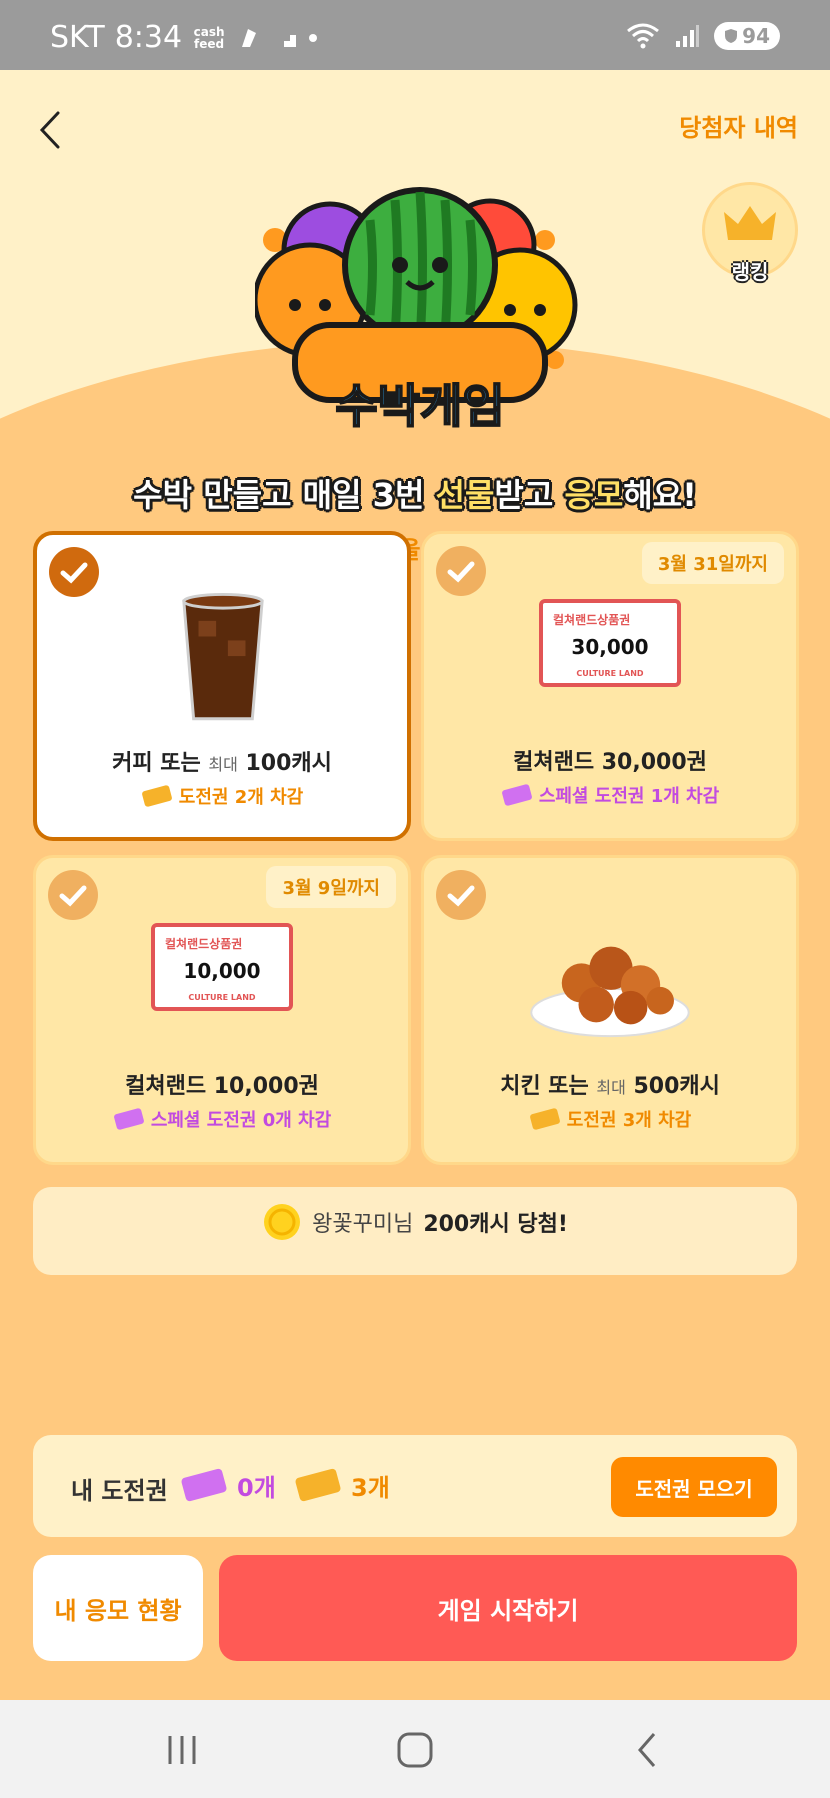 Image resolution: width=830 pixels, height=1798 pixels. What do you see at coordinates (282, 1222) in the screenshot?
I see `coin-icon` at bounding box center [282, 1222].